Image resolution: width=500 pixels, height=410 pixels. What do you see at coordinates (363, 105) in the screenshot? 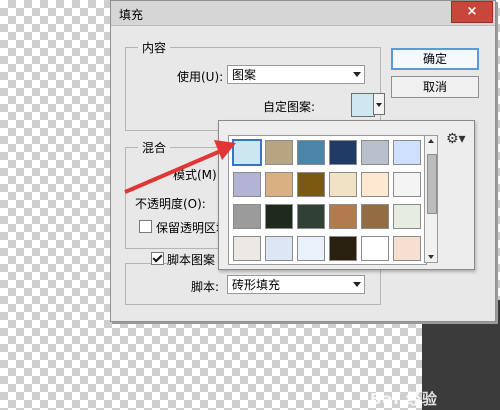
I see `custom-pattern-swatch` at bounding box center [363, 105].